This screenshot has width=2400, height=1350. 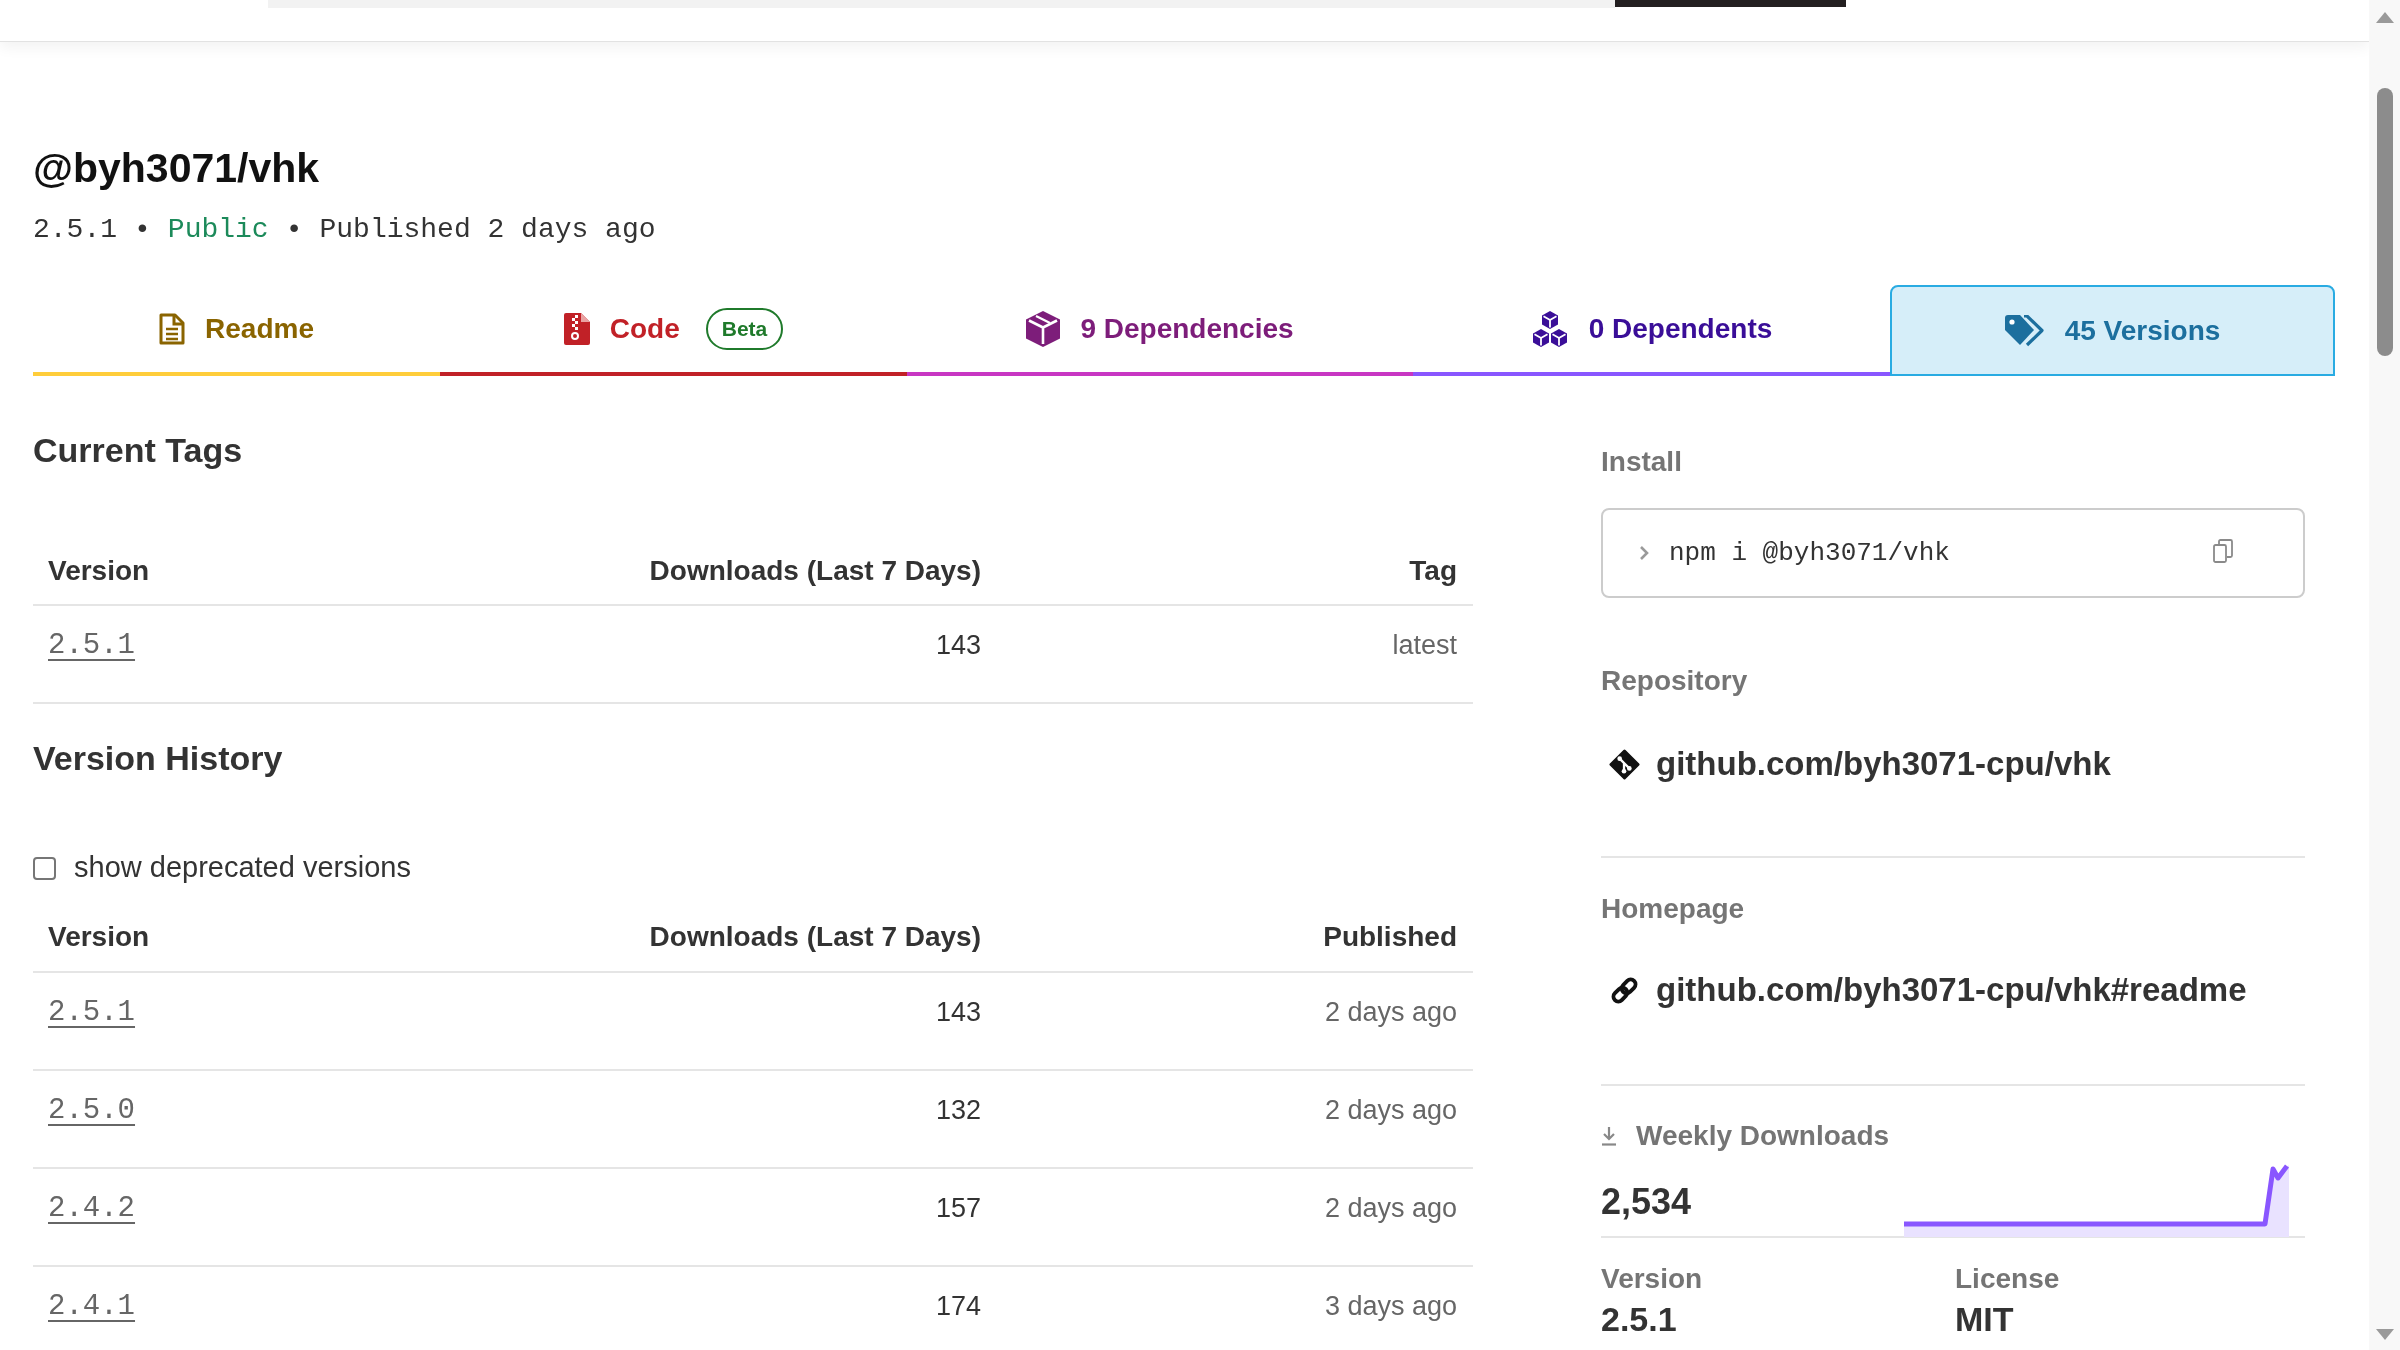 What do you see at coordinates (1639, 1319) in the screenshot?
I see `detail-value: 2.5.1` at bounding box center [1639, 1319].